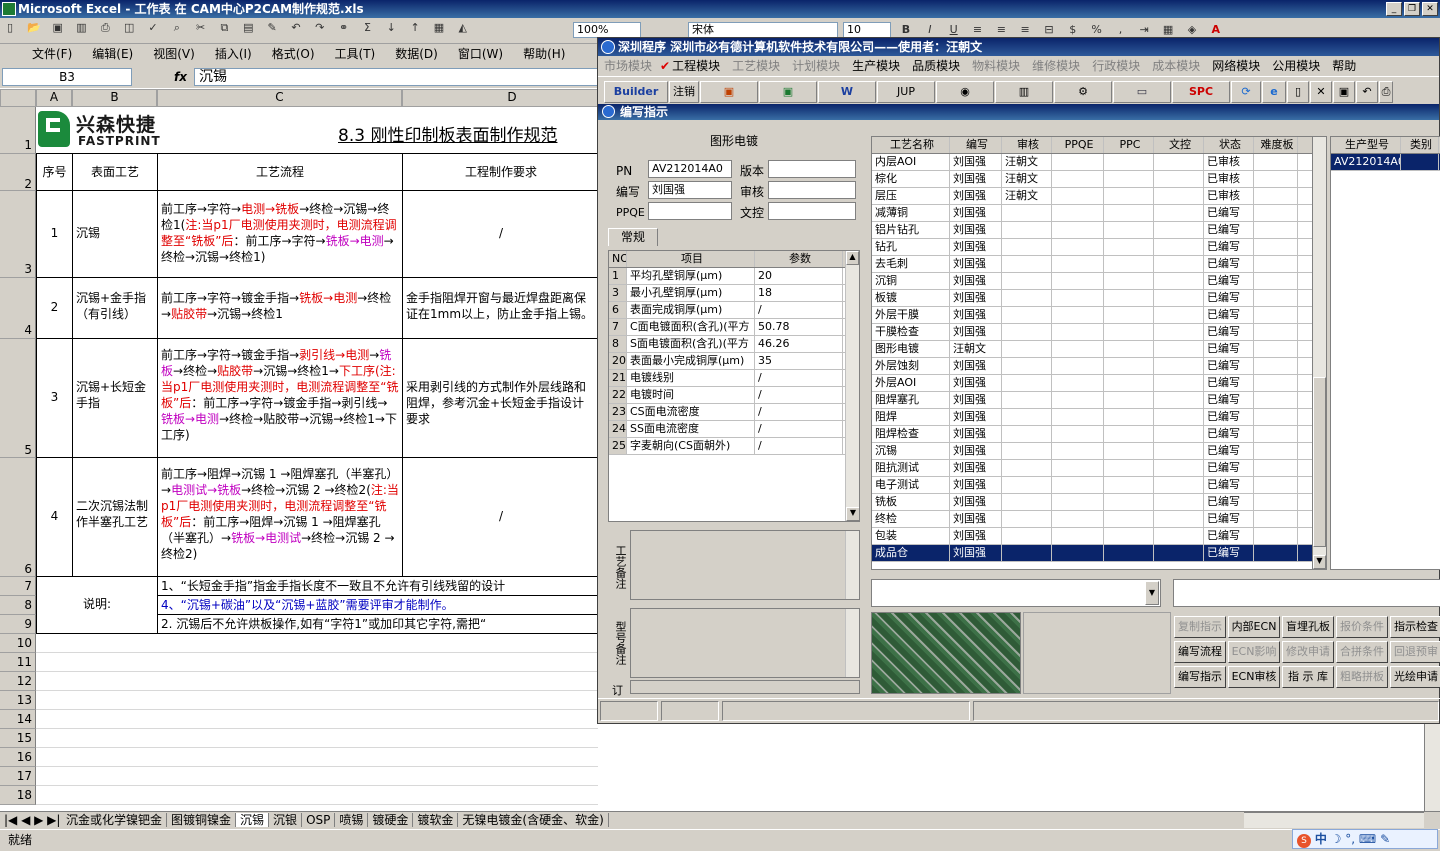 The image size is (1440, 851). Describe the element at coordinates (18, 308) in the screenshot. I see `row-header: 4` at that location.